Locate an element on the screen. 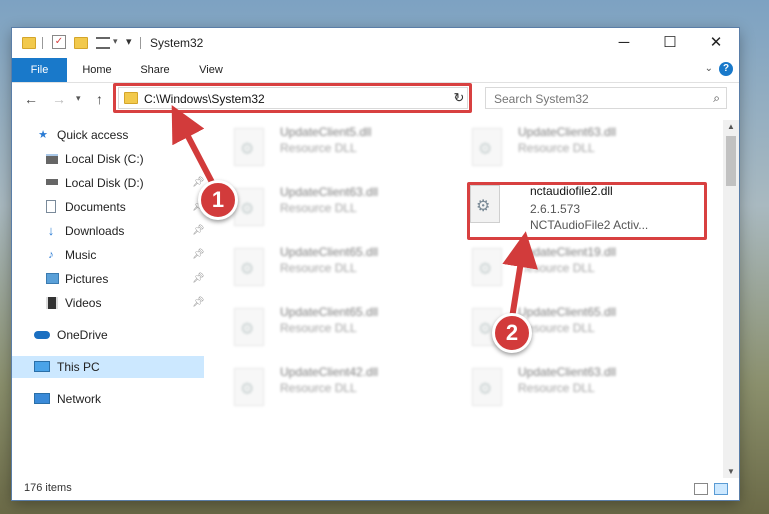  tab-view: View is located at coordinates (211, 70).